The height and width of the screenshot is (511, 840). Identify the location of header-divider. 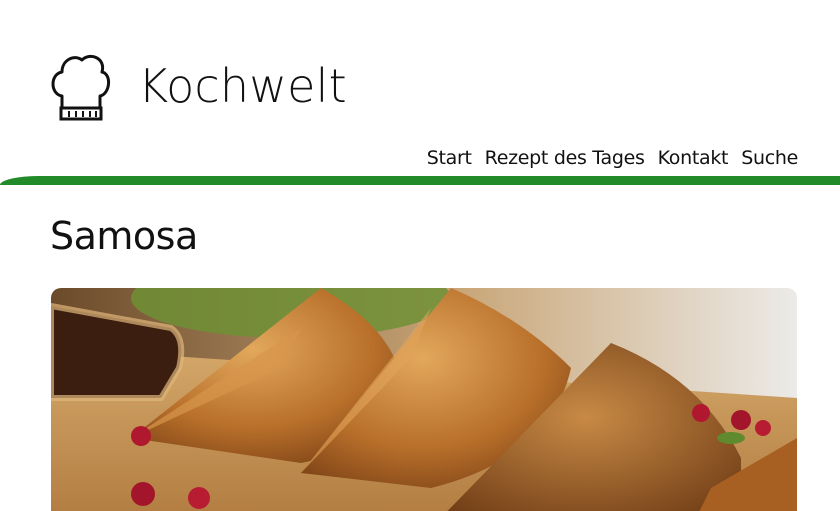
(420, 180).